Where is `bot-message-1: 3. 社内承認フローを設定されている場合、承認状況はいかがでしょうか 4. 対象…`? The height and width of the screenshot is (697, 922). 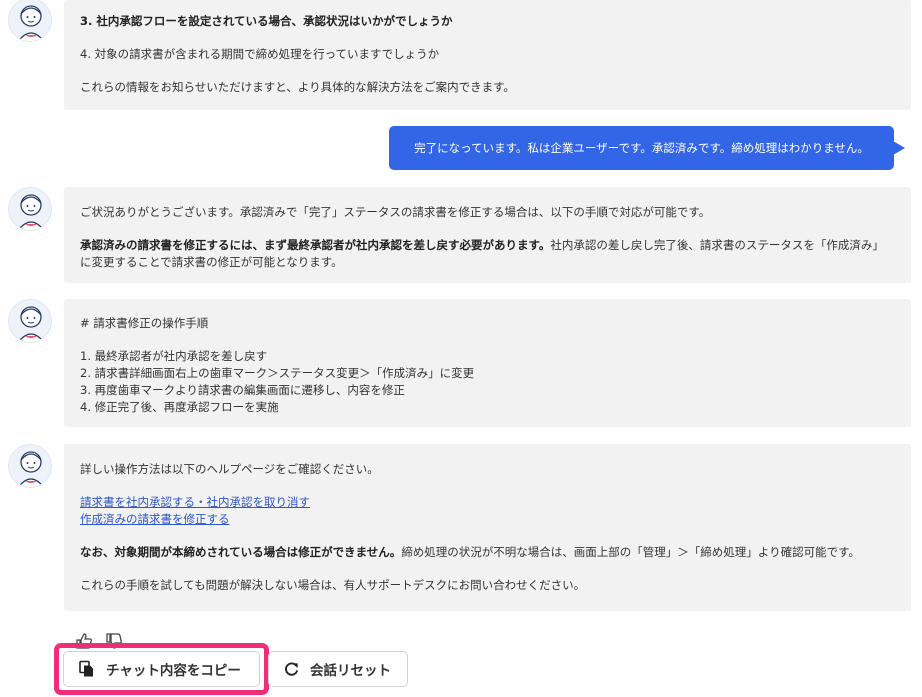 bot-message-1: 3. 社内承認フローを設定されている場合、承認状況はいかがでしょうか 4. 対象… is located at coordinates (487, 55).